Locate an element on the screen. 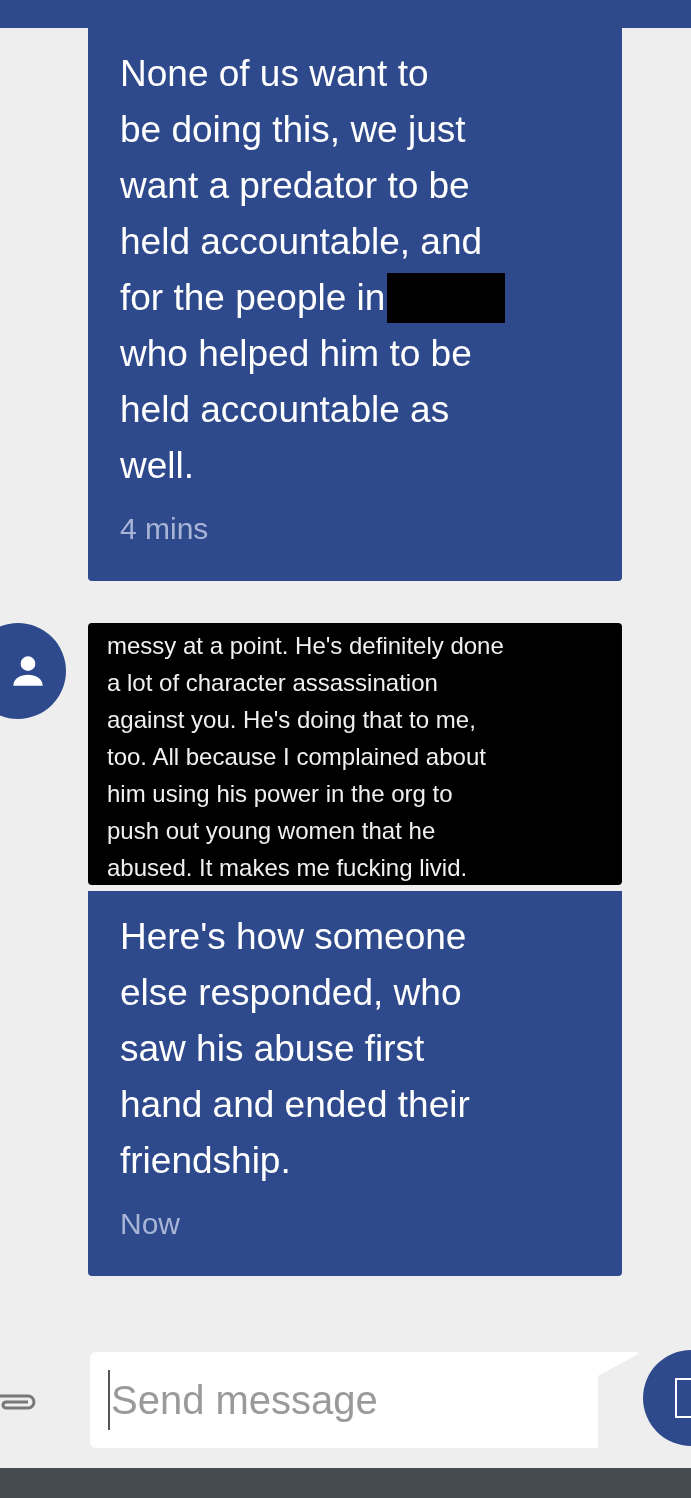 Image resolution: width=691 pixels, height=1498 pixels. message-text: Here's how someone is located at coordinates (293, 937).